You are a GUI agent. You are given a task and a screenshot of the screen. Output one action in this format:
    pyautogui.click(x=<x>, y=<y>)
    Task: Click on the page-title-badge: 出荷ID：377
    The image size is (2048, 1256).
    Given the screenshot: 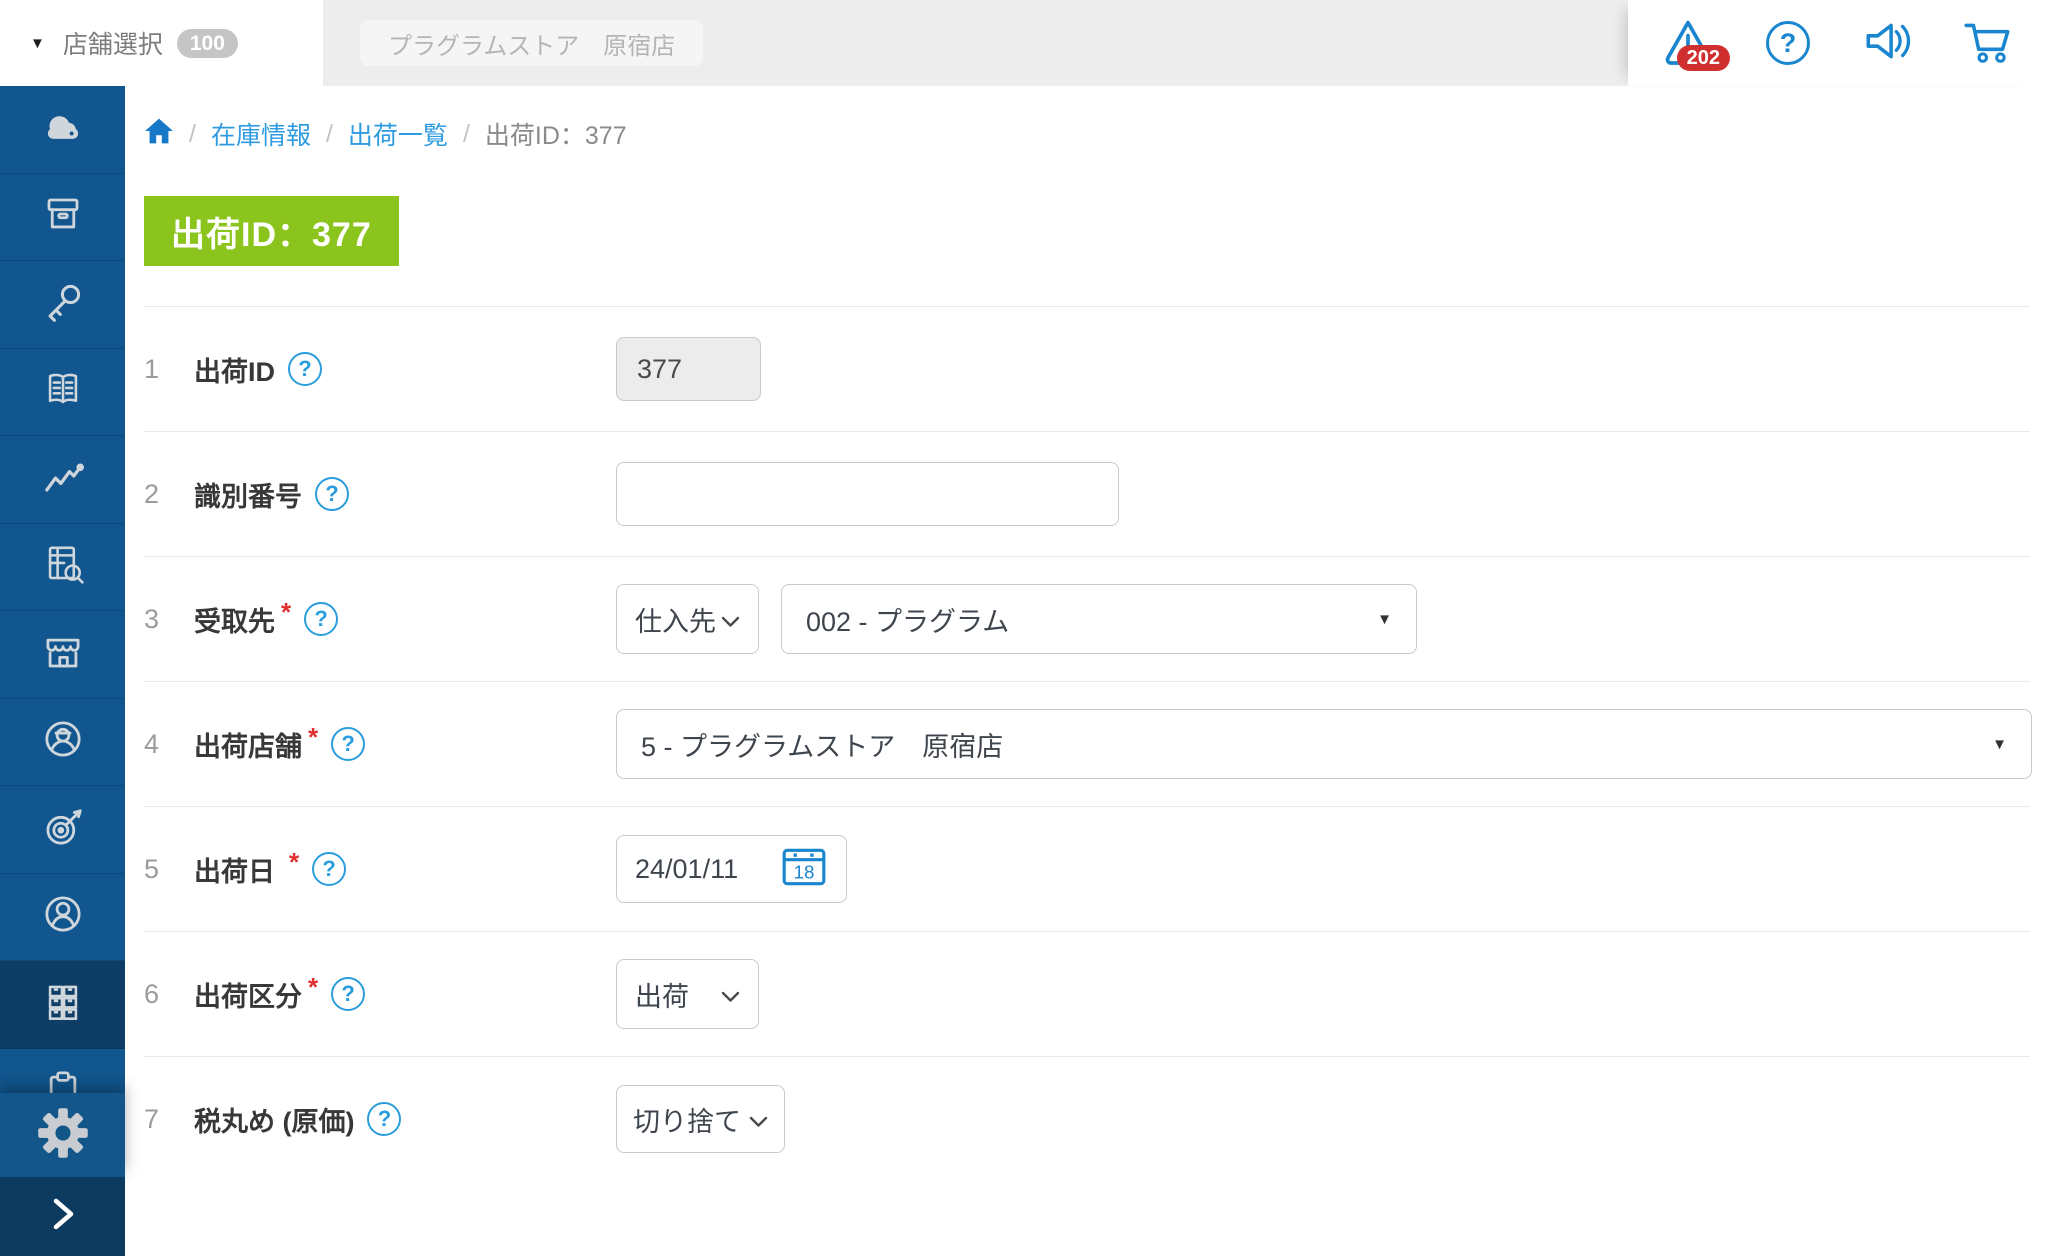 What is the action you would take?
    pyautogui.click(x=271, y=231)
    